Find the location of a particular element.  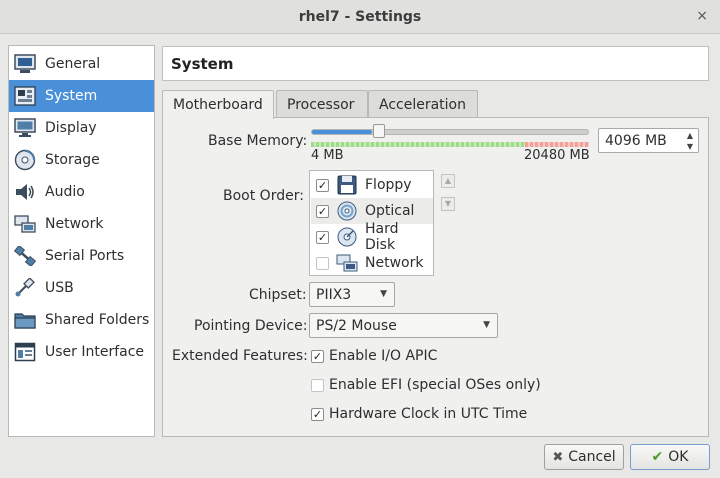

base-memory-label: Base Memory: is located at coordinates (258, 141).